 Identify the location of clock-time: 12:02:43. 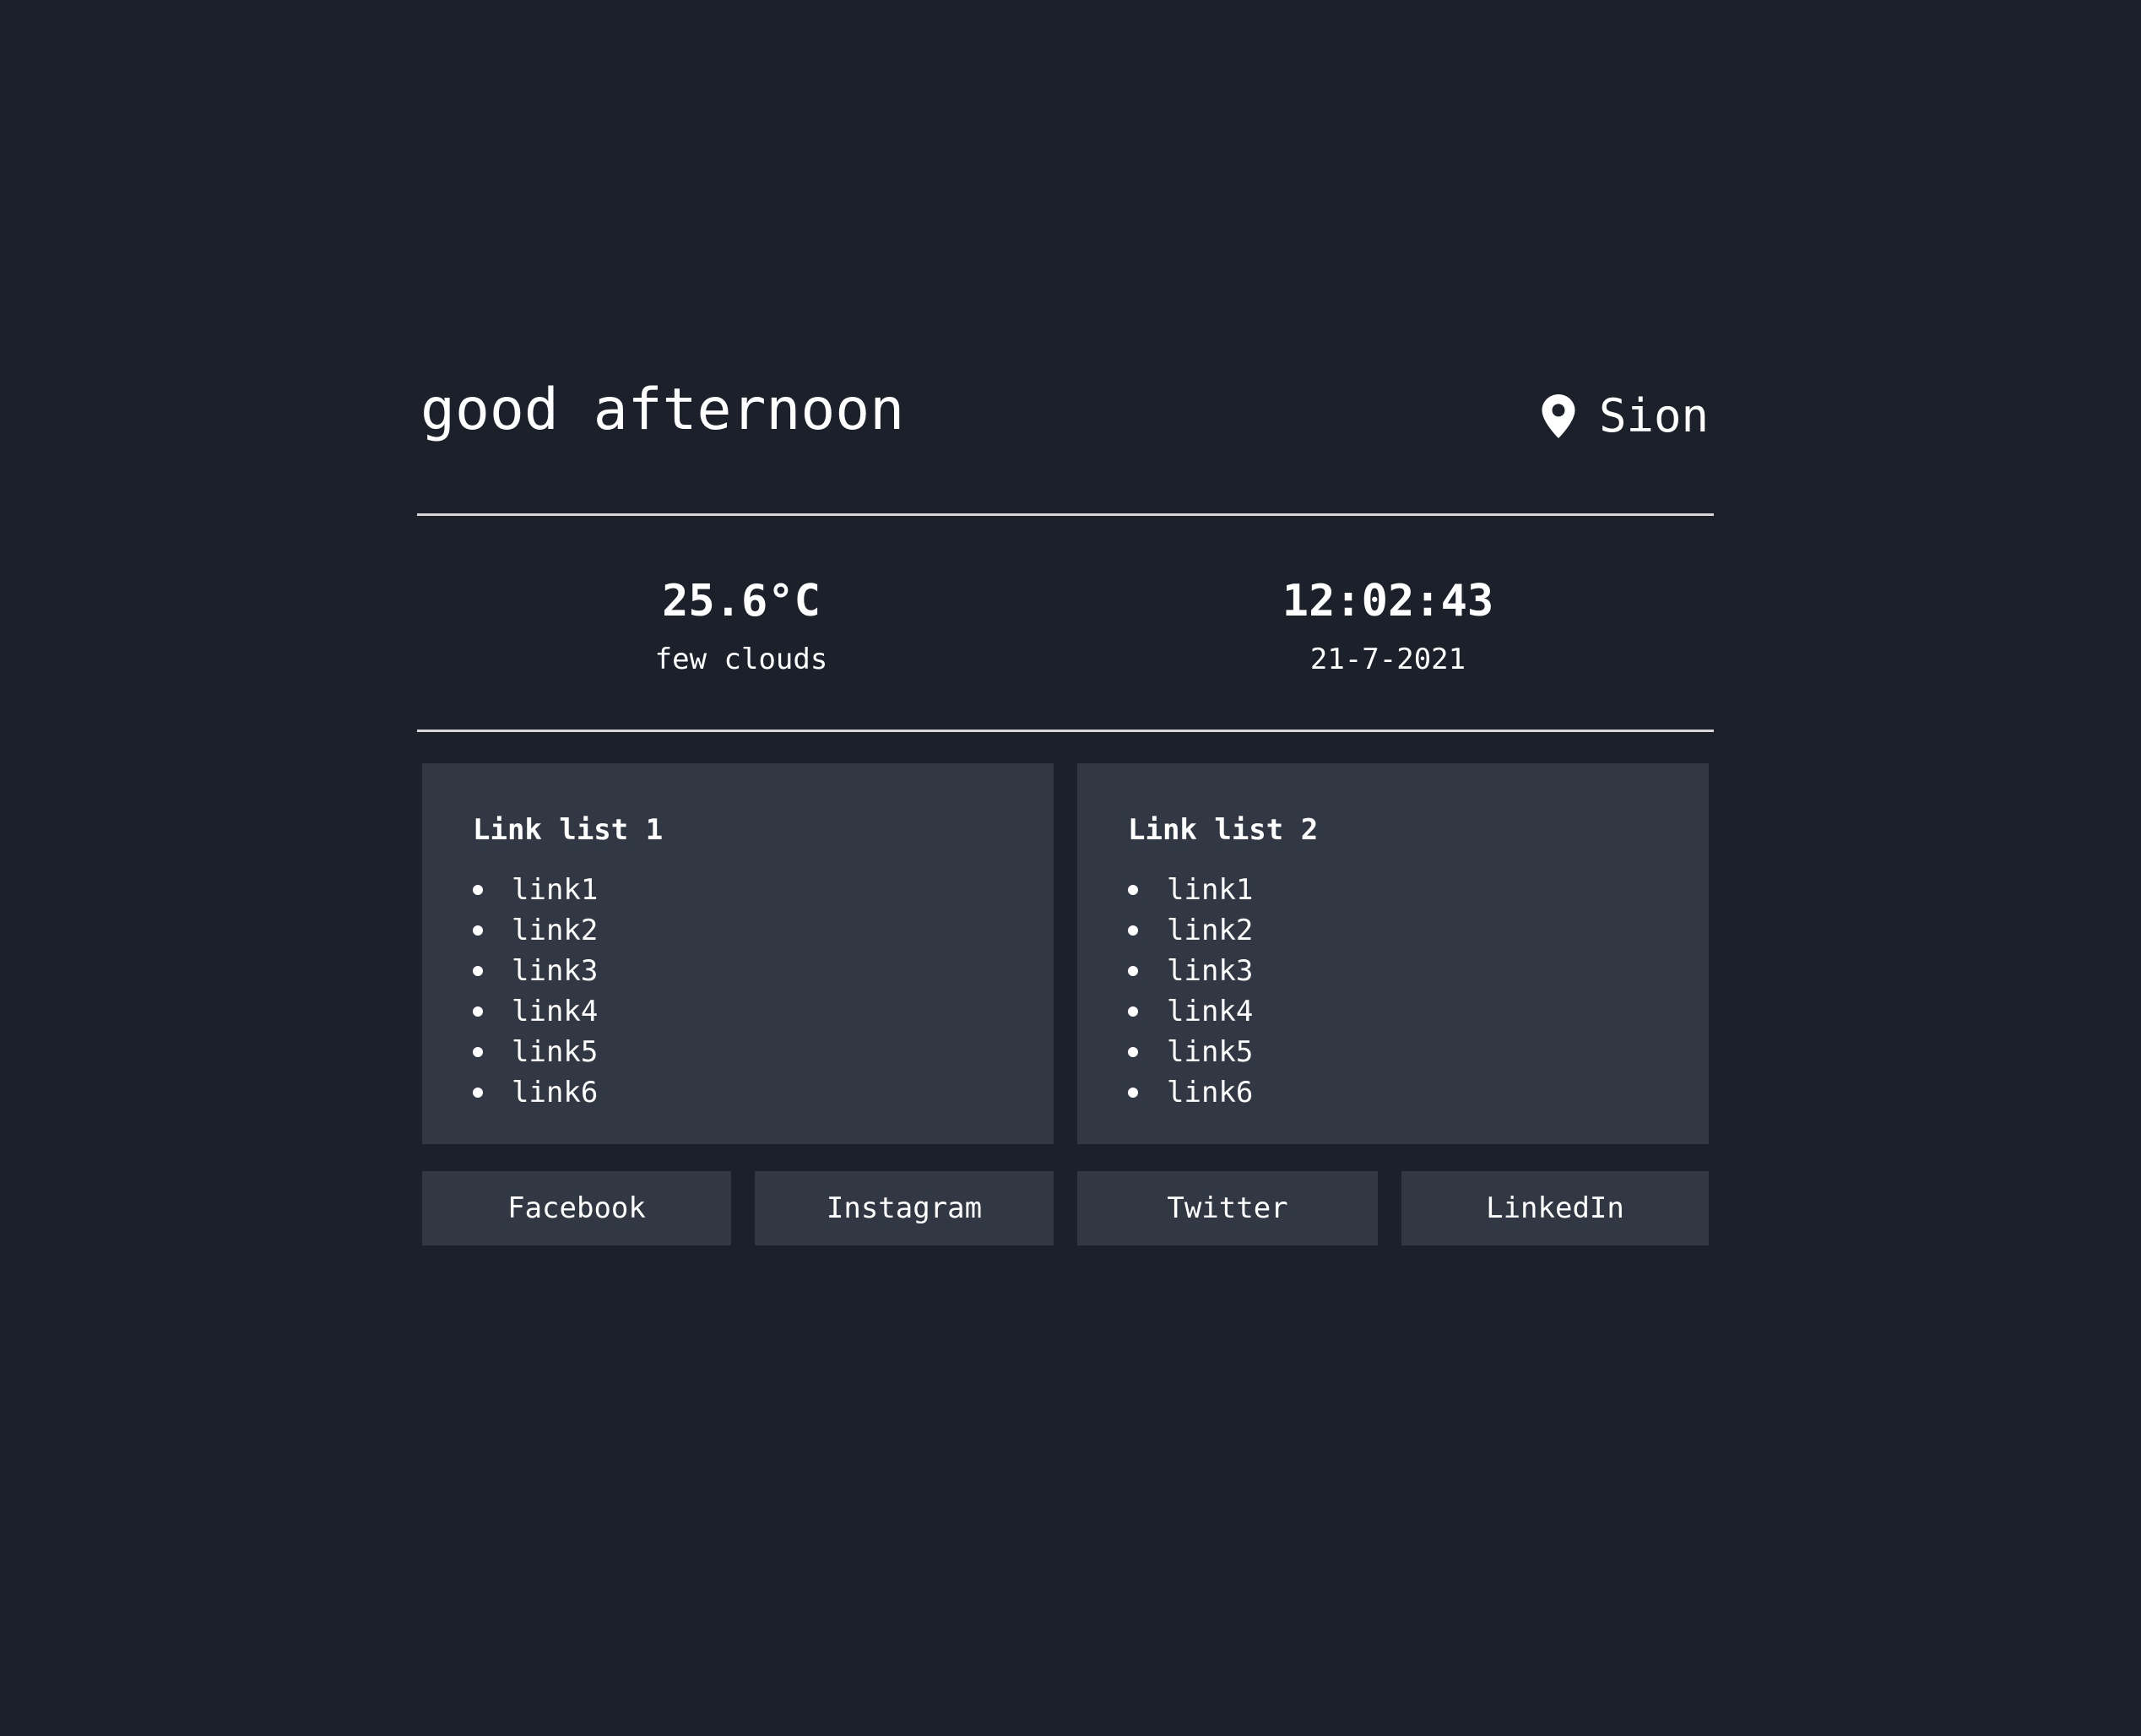
(1388, 601).